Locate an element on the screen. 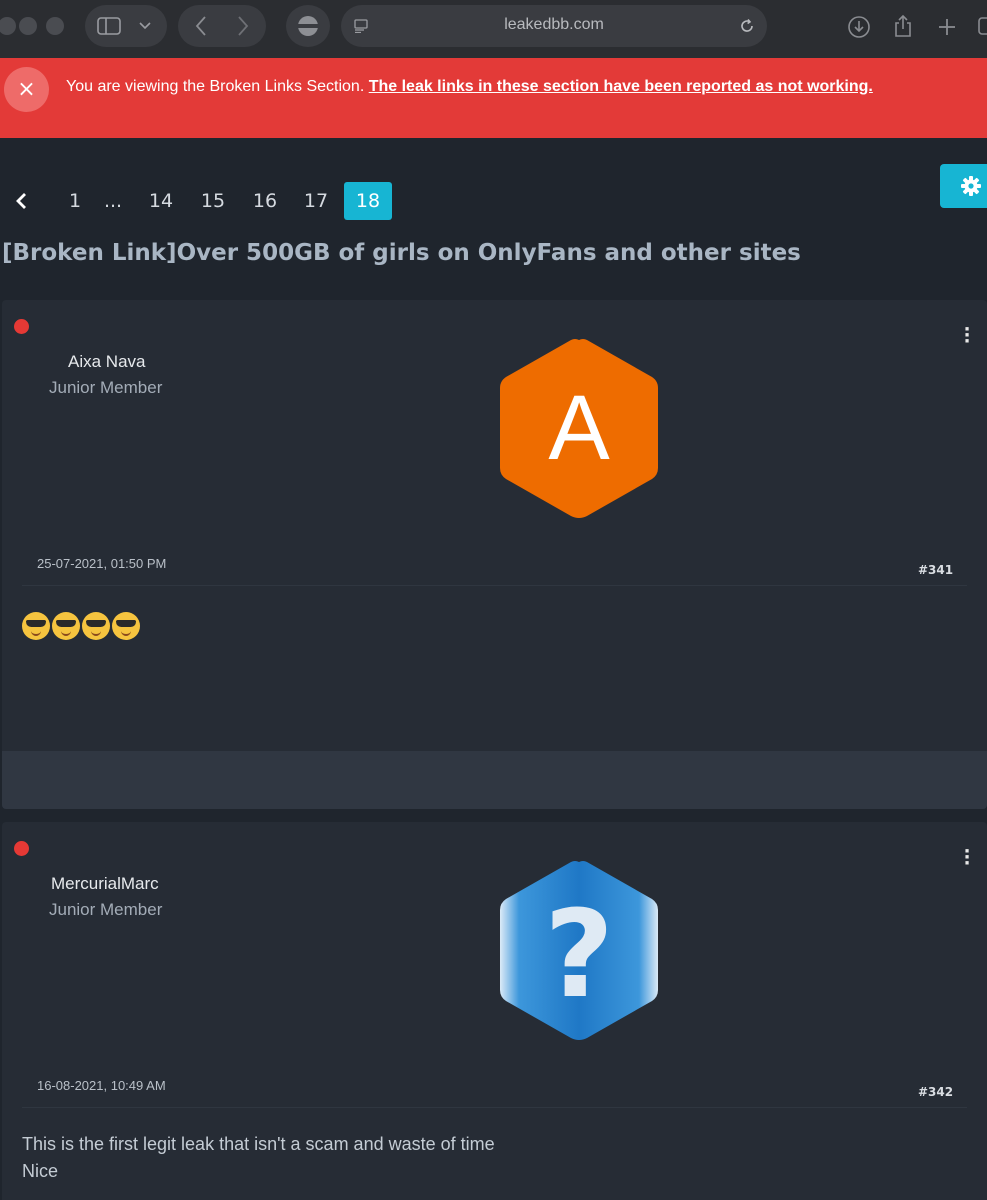 This screenshot has width=987, height=1200. post-content is located at coordinates (82, 626).